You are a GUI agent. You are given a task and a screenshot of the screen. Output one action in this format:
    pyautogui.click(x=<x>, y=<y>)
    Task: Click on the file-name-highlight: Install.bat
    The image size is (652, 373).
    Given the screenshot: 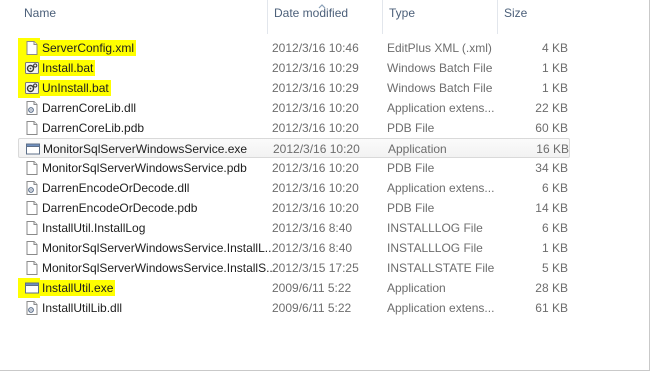 What is the action you would take?
    pyautogui.click(x=68, y=68)
    